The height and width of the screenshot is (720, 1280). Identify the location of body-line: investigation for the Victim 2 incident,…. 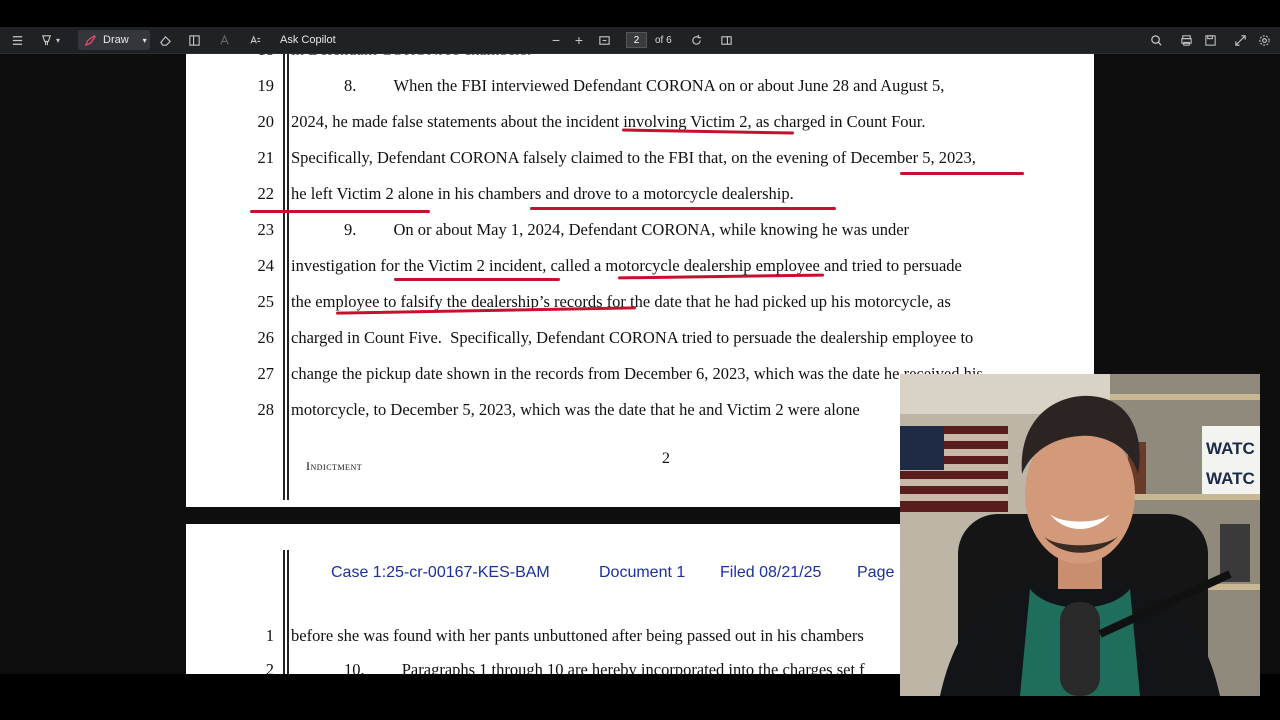
(626, 265).